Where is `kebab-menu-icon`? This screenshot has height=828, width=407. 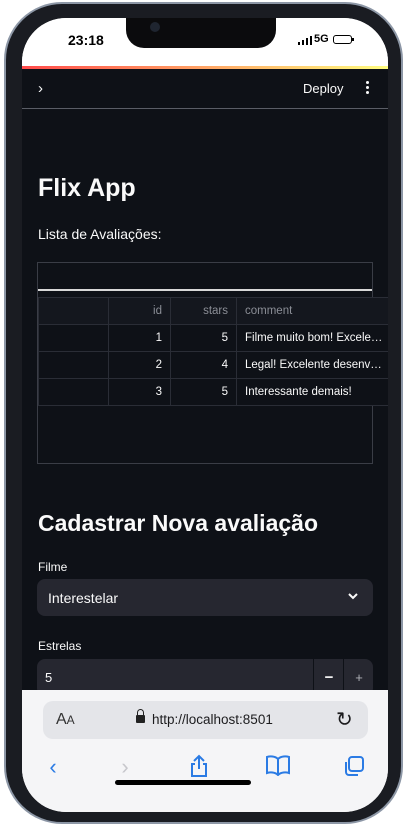 kebab-menu-icon is located at coordinates (368, 89).